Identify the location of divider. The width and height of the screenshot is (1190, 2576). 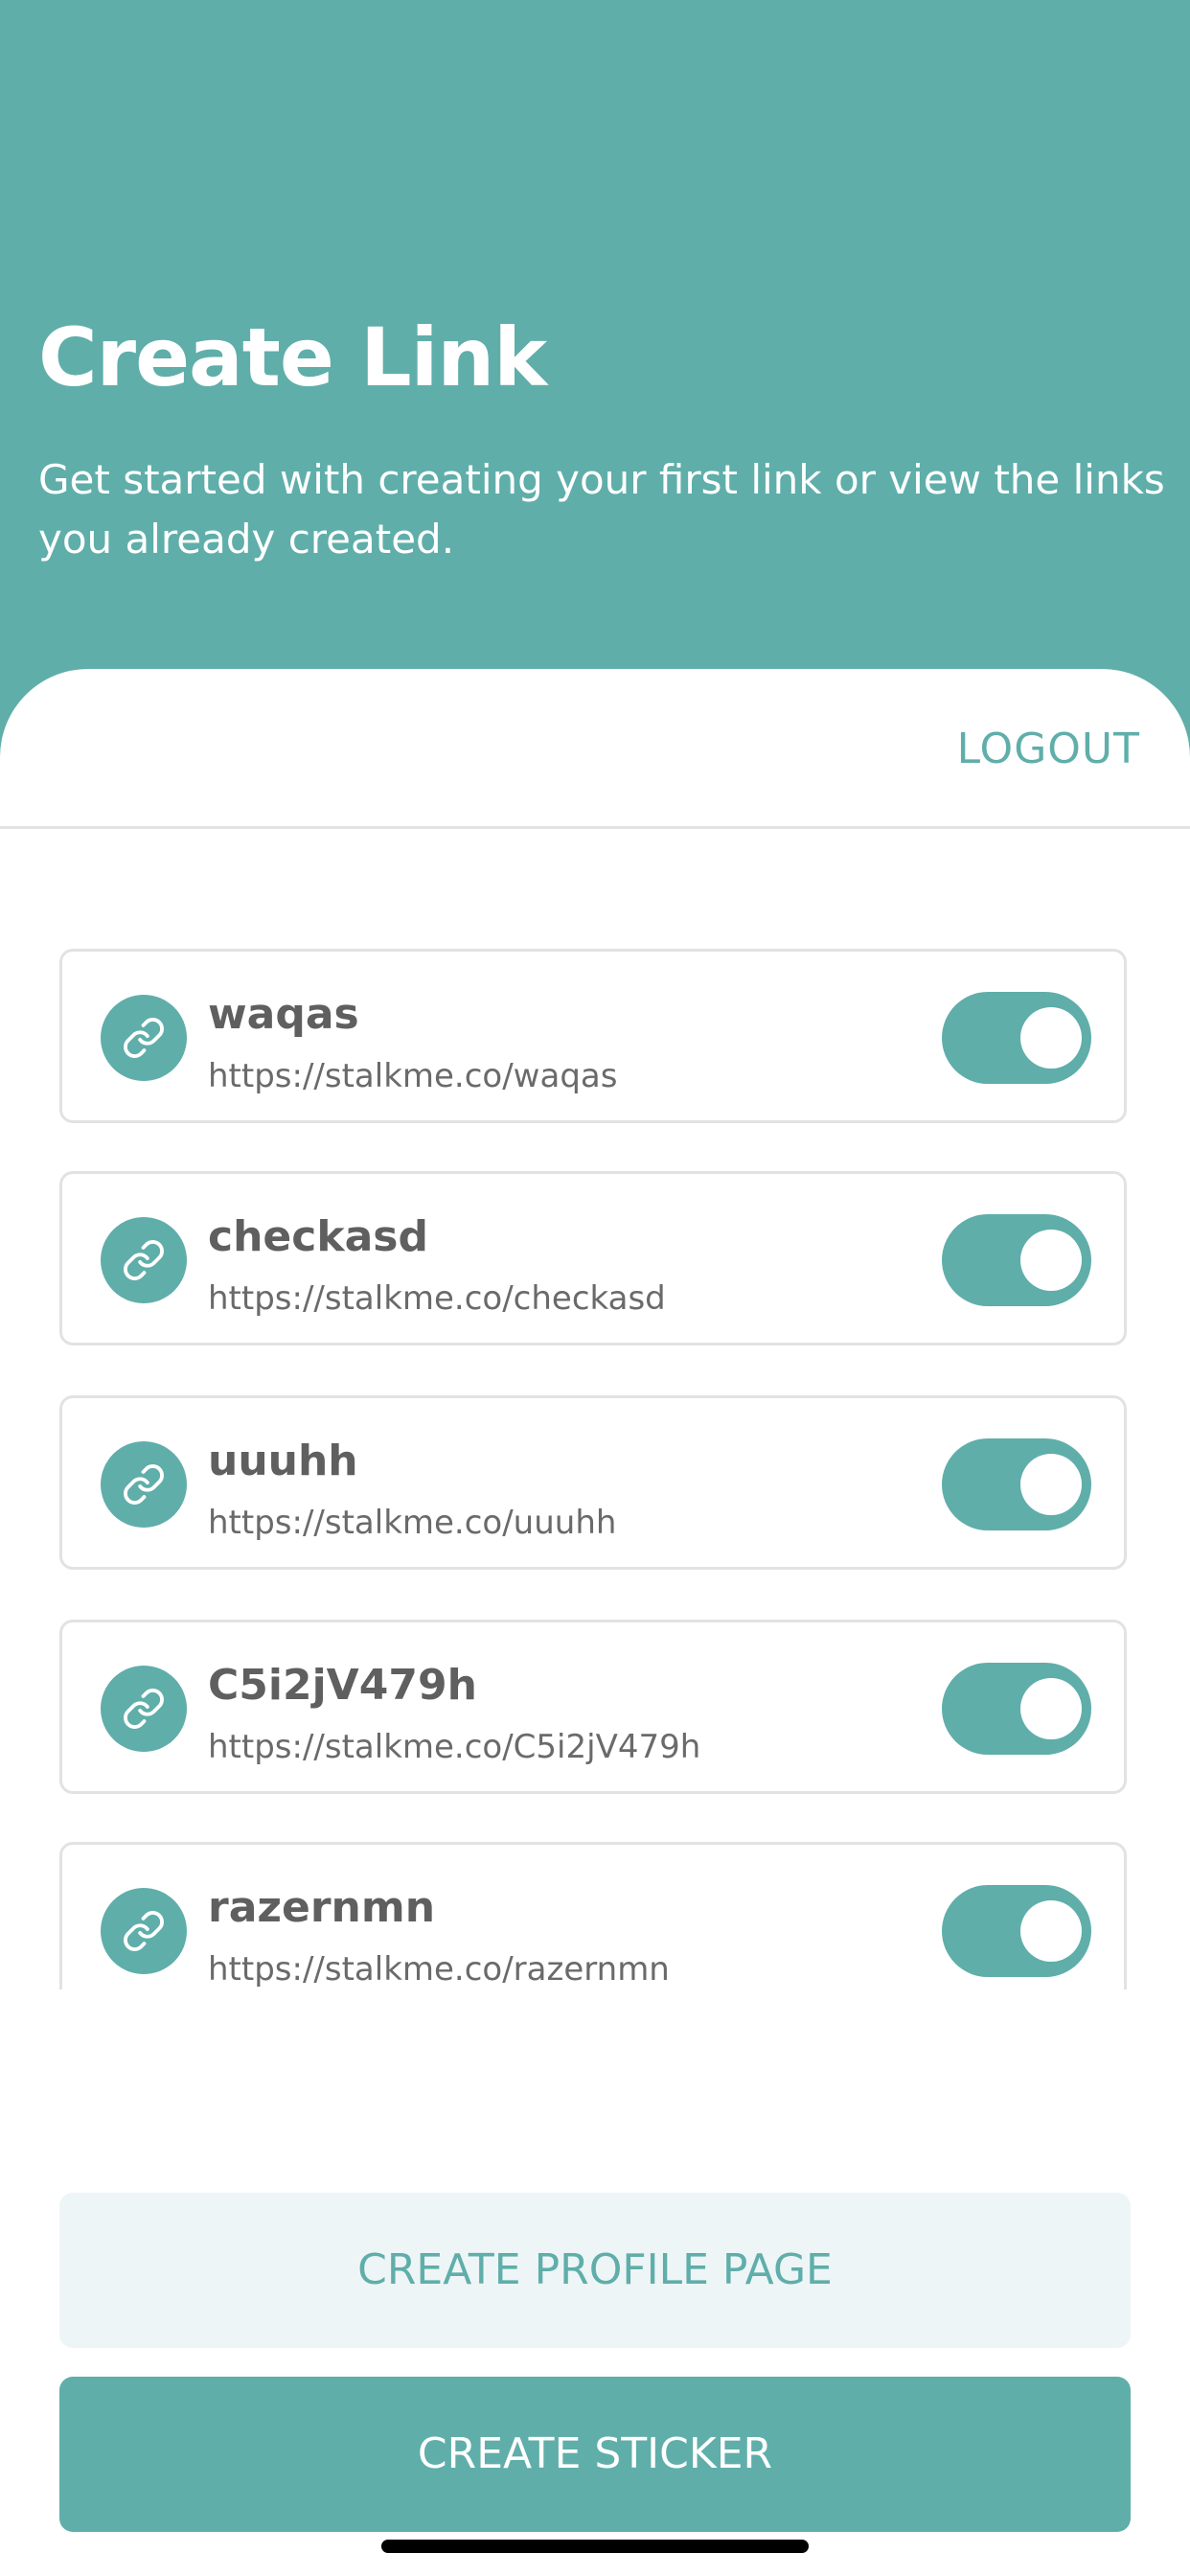
(595, 828).